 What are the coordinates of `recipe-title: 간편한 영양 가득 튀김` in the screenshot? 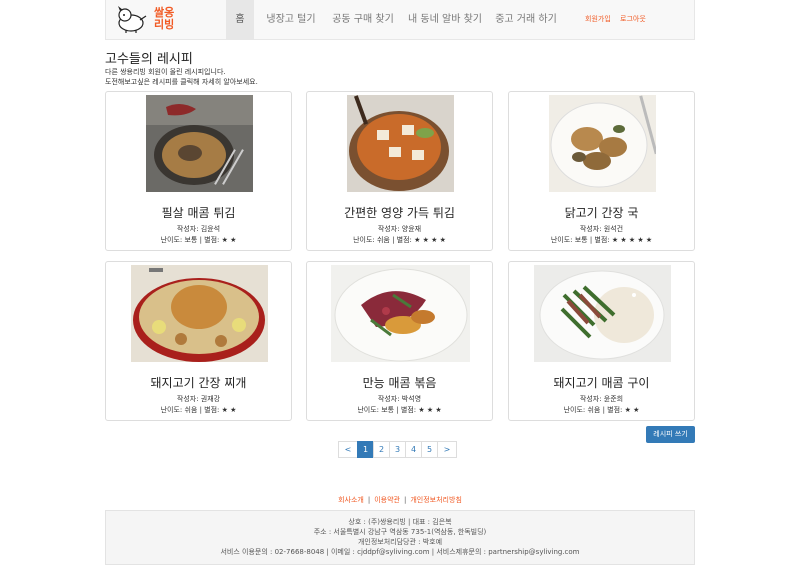 It's located at (399, 212).